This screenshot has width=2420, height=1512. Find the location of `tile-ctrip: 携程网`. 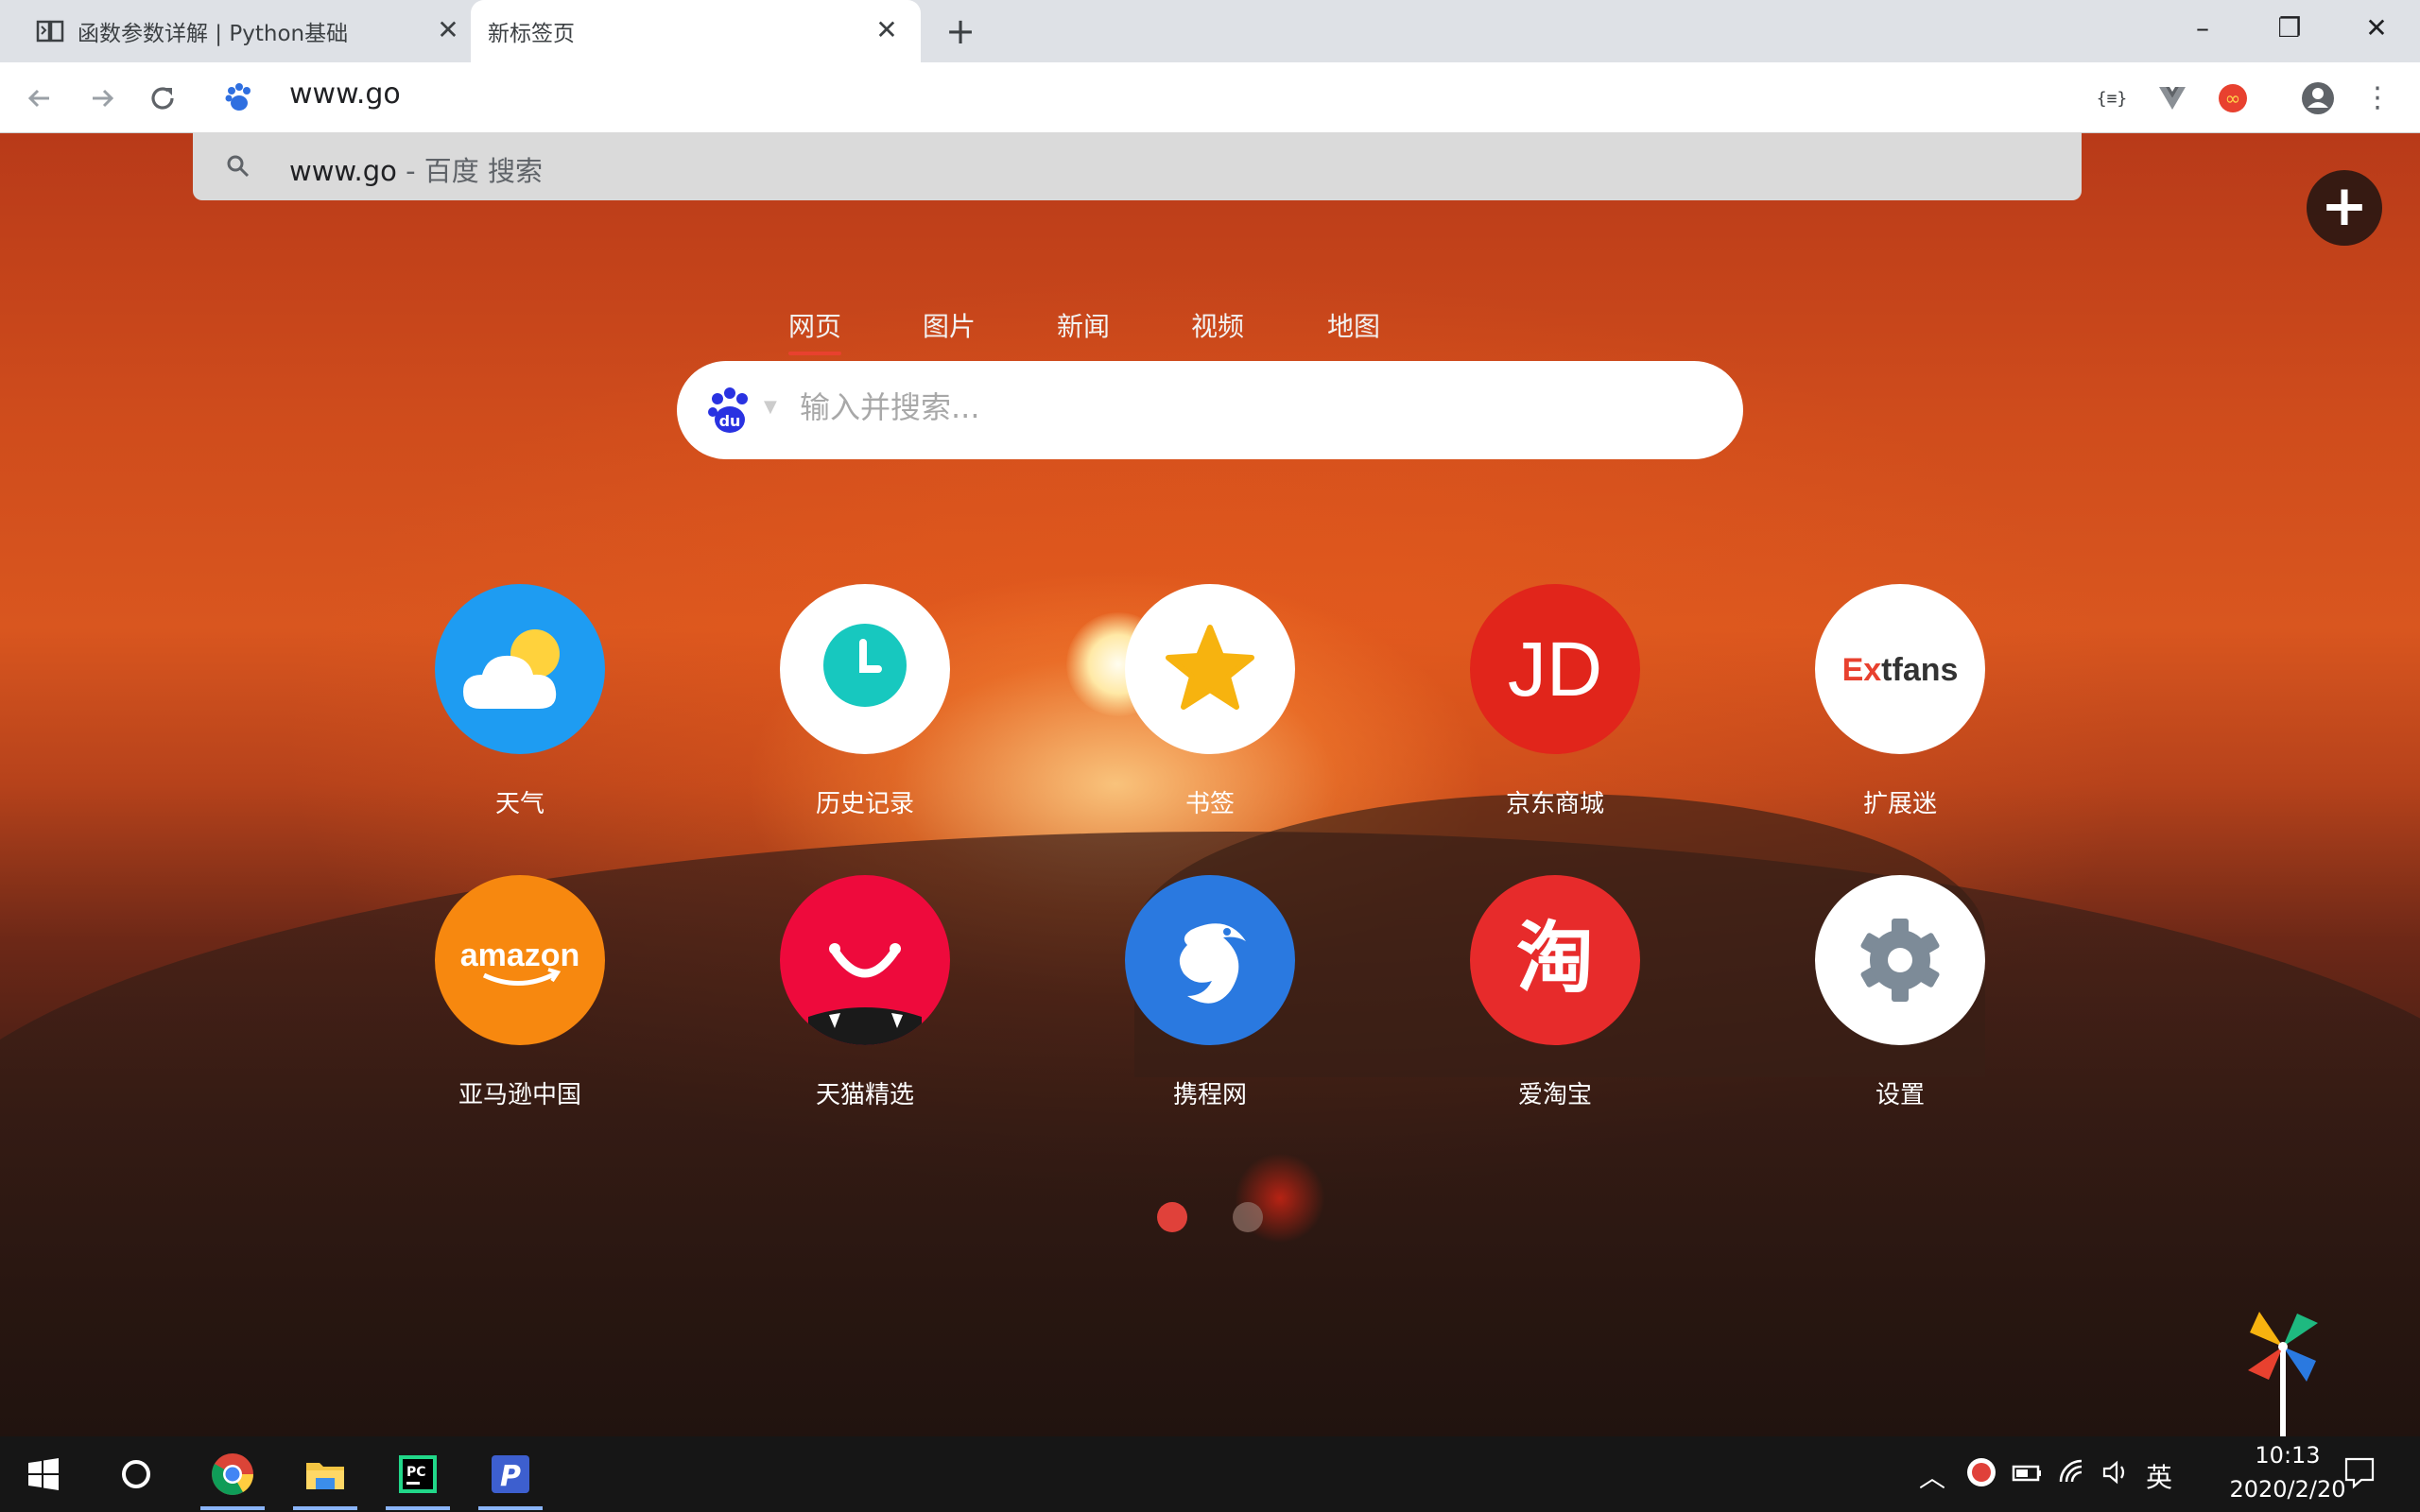

tile-ctrip: 携程网 is located at coordinates (1210, 998).